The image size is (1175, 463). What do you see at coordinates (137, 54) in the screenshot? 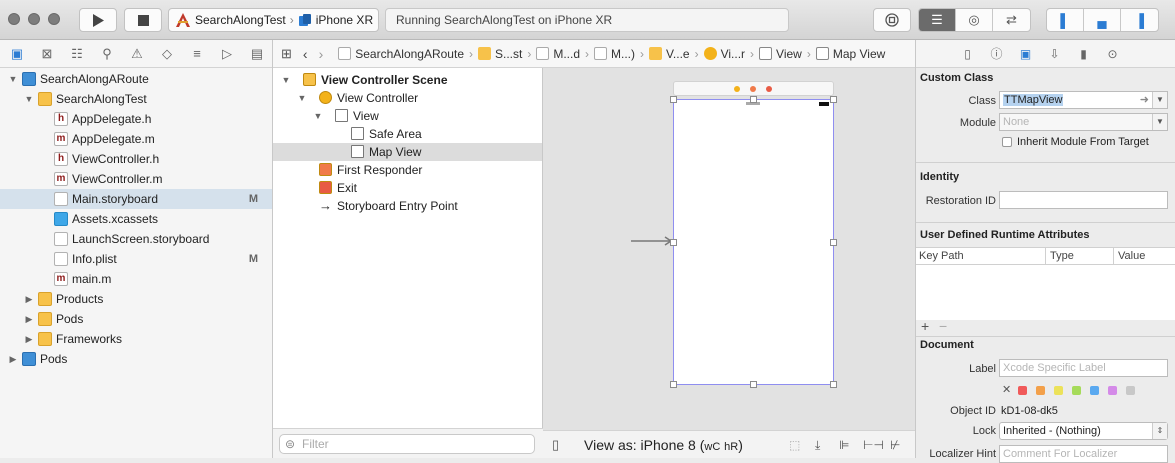
I see `issue-navigator-icon: ⚠` at bounding box center [137, 54].